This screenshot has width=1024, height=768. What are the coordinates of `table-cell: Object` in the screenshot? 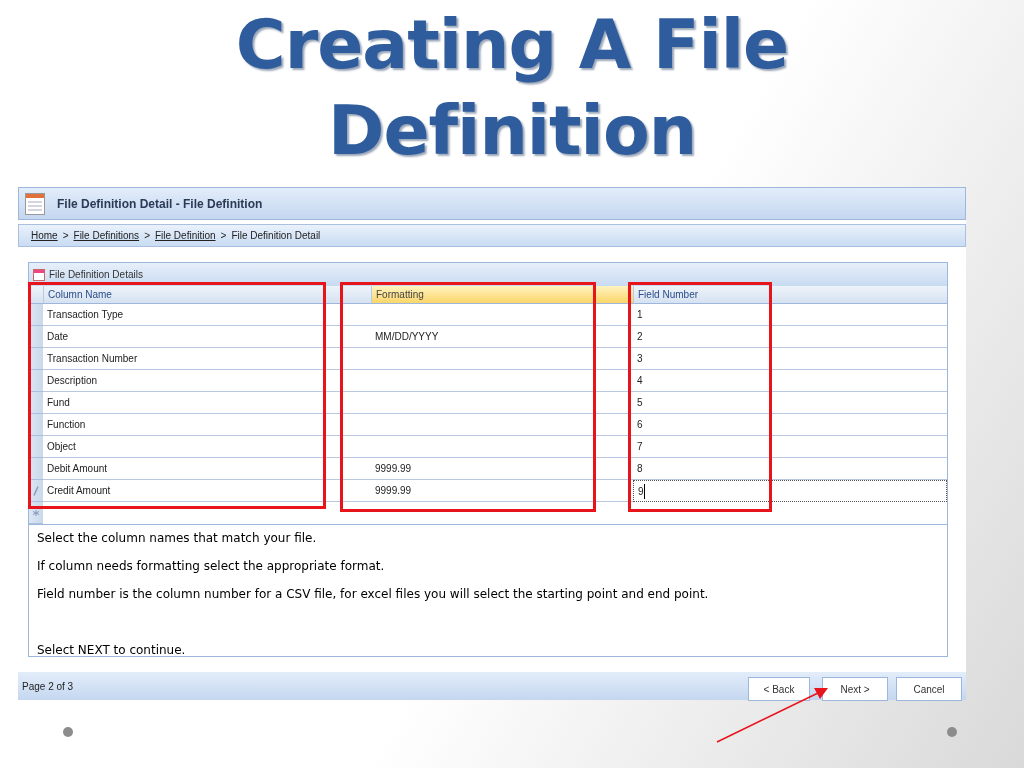 It's located at (207, 447).